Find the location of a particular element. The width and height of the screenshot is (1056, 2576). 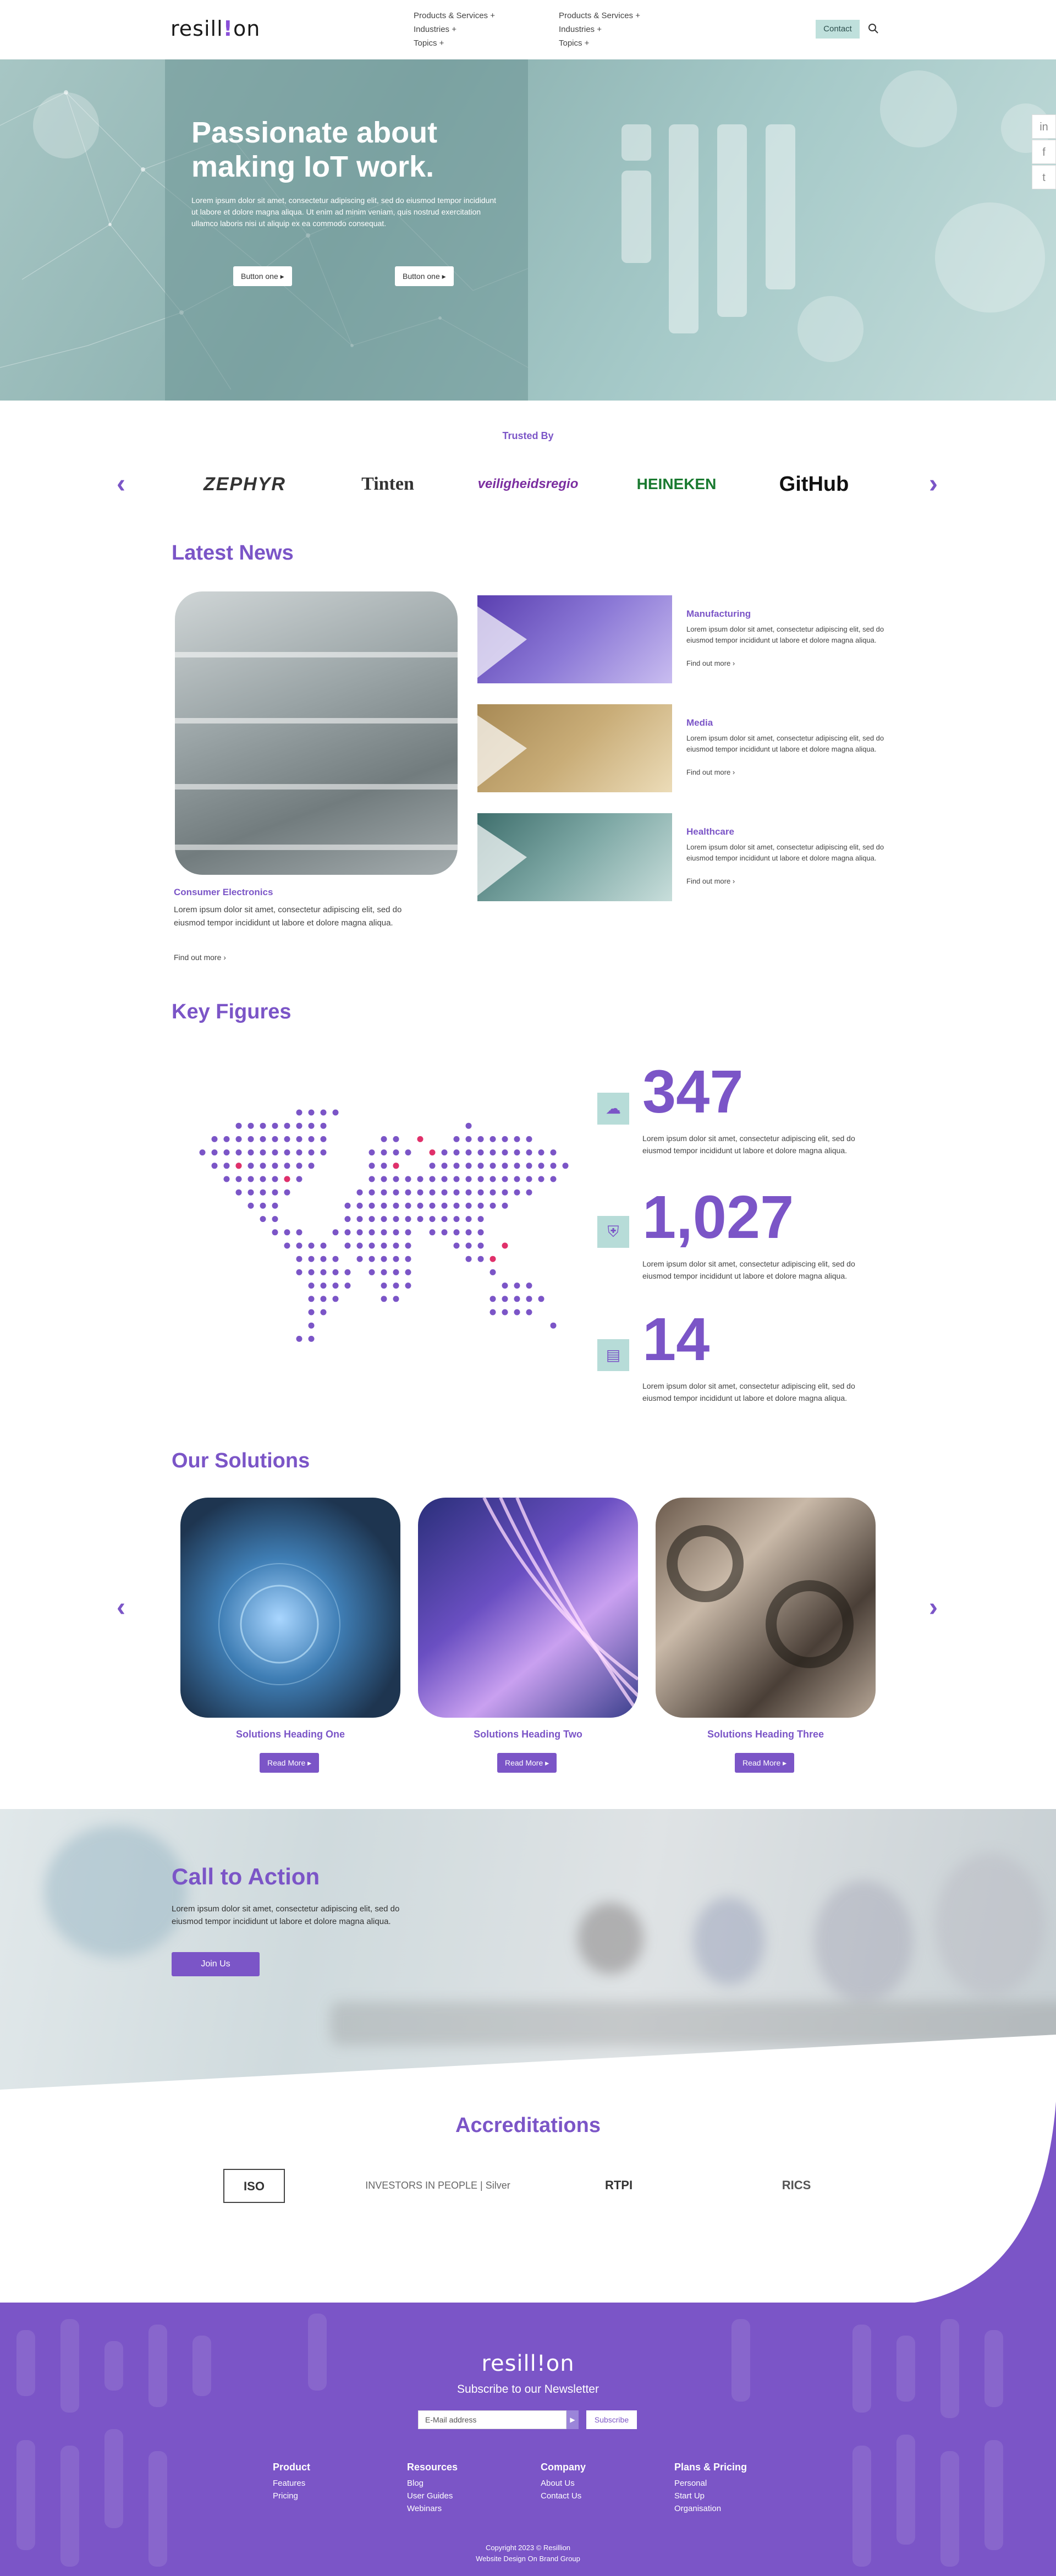

search-icon is located at coordinates (873, 29).